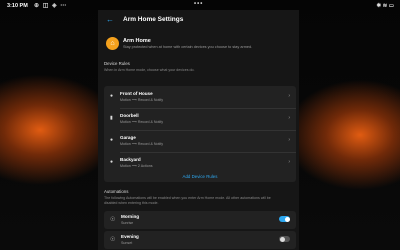 The width and height of the screenshot is (400, 250). What do you see at coordinates (129, 115) in the screenshot?
I see `device-name: Doorbell` at bounding box center [129, 115].